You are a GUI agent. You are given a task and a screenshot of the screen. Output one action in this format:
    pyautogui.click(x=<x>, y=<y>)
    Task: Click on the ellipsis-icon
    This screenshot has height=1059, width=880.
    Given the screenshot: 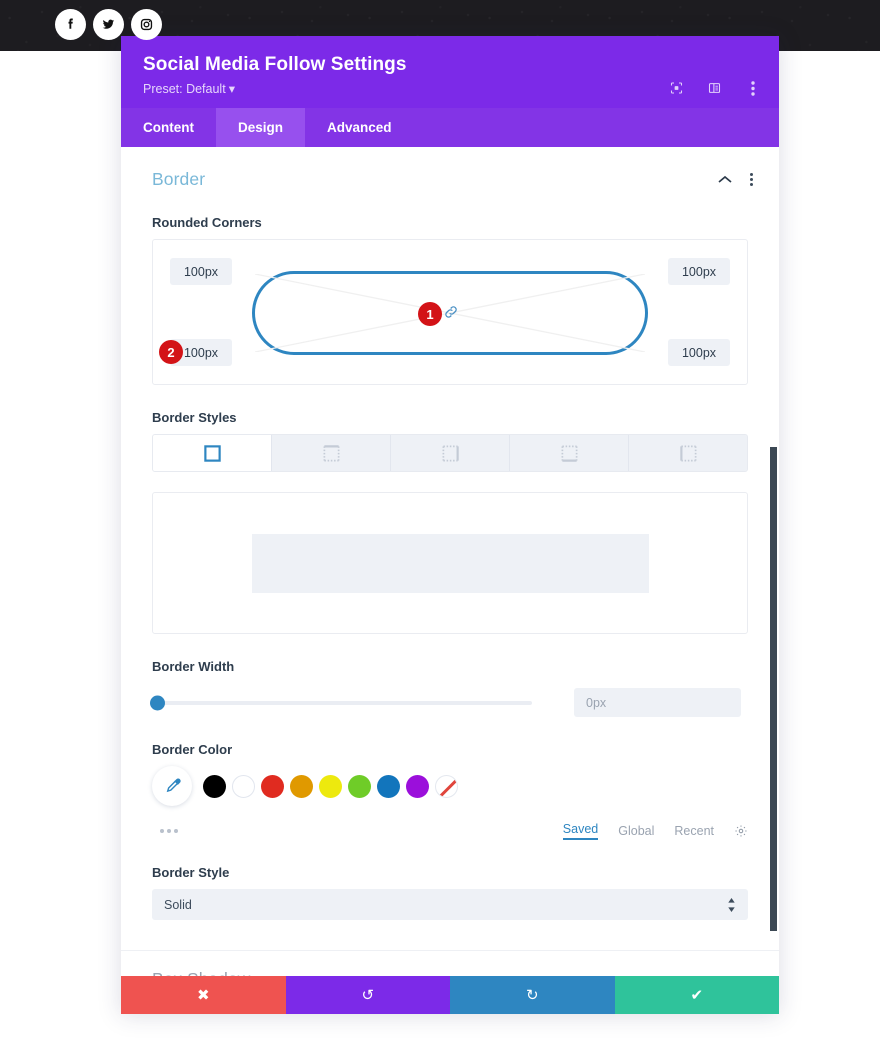 What is the action you would take?
    pyautogui.click(x=347, y=831)
    